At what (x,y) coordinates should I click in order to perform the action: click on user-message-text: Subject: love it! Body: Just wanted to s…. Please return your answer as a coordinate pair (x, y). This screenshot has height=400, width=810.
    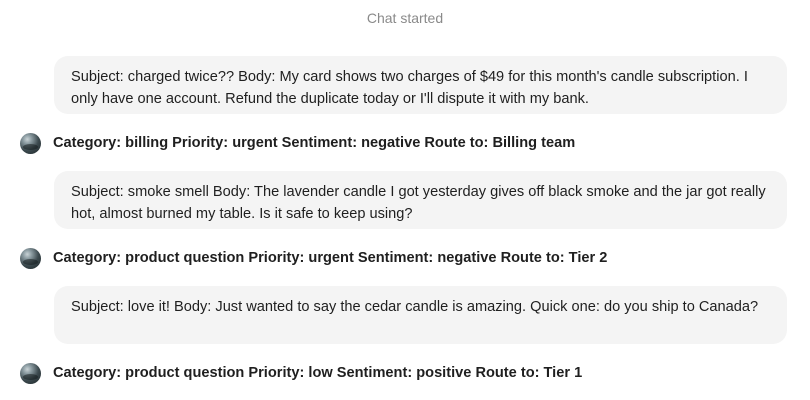
    Looking at the image, I should click on (415, 307).